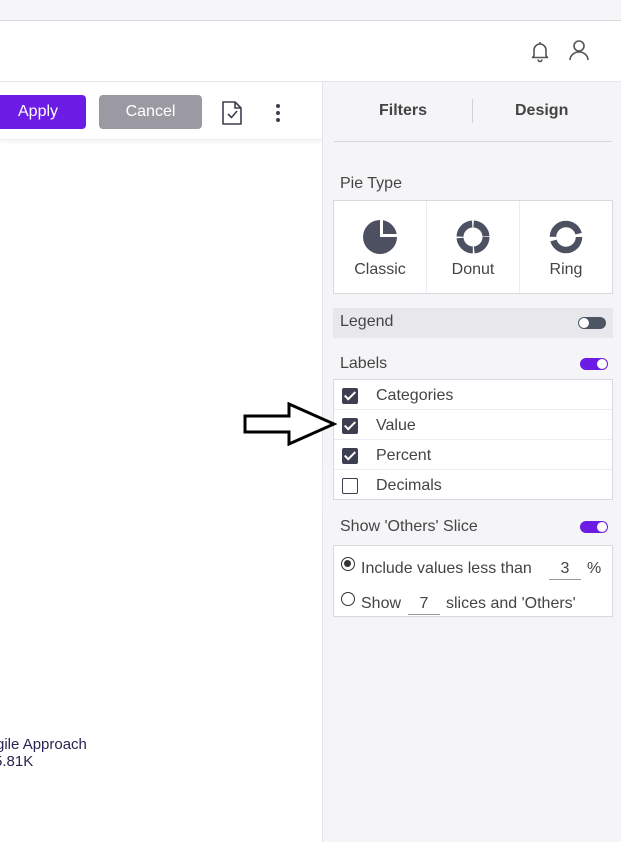 This screenshot has width=621, height=842. Describe the element at coordinates (396, 425) in the screenshot. I see `value-label: Value` at that location.